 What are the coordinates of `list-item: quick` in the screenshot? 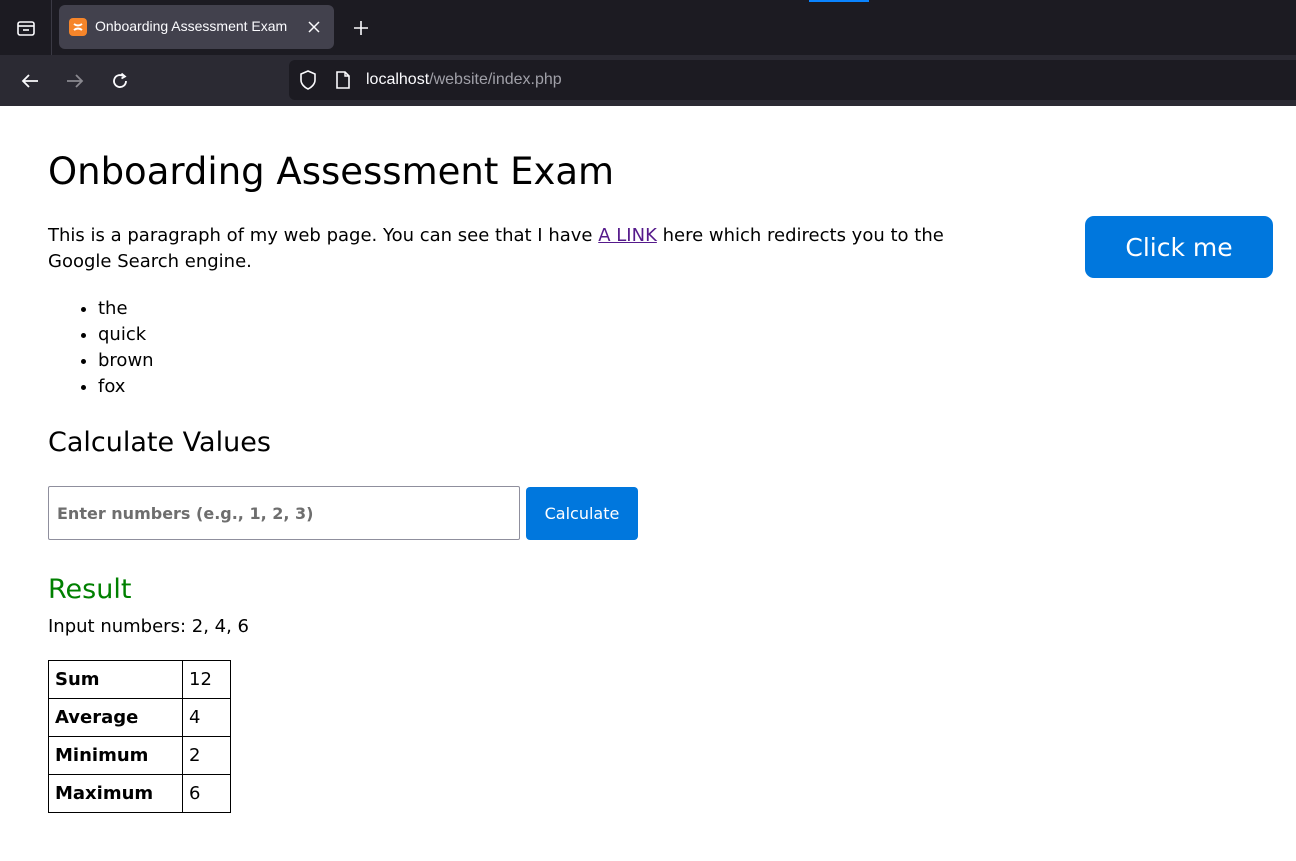 It's located at (126, 335).